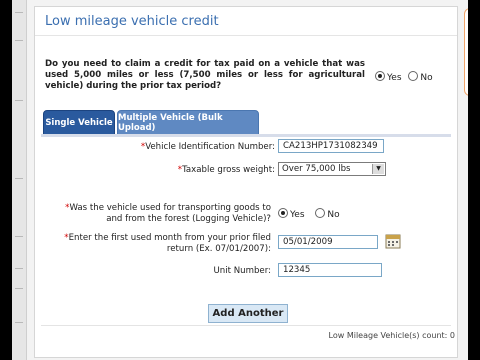 The image size is (480, 360). Describe the element at coordinates (333, 215) in the screenshot. I see `logging-no-label: No` at that location.